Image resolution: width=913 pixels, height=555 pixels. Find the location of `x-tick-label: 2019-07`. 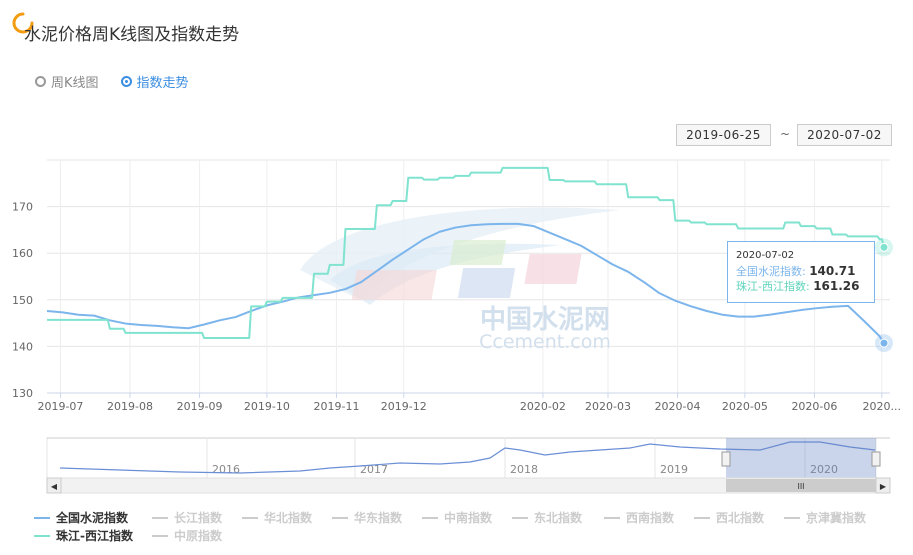

x-tick-label: 2019-07 is located at coordinates (60, 406).